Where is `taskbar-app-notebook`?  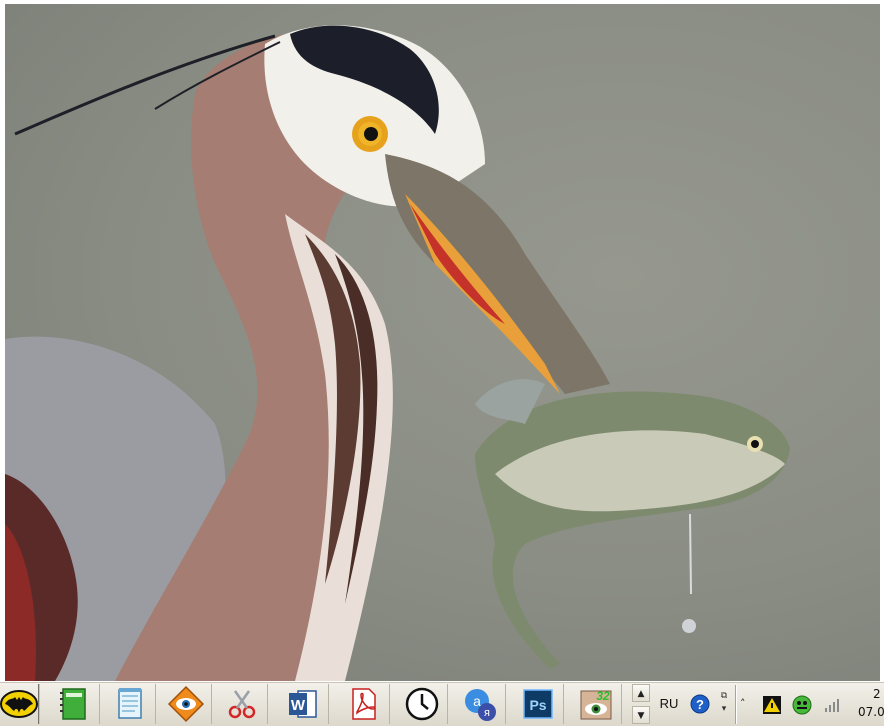
taskbar-app-notebook is located at coordinates (74, 704).